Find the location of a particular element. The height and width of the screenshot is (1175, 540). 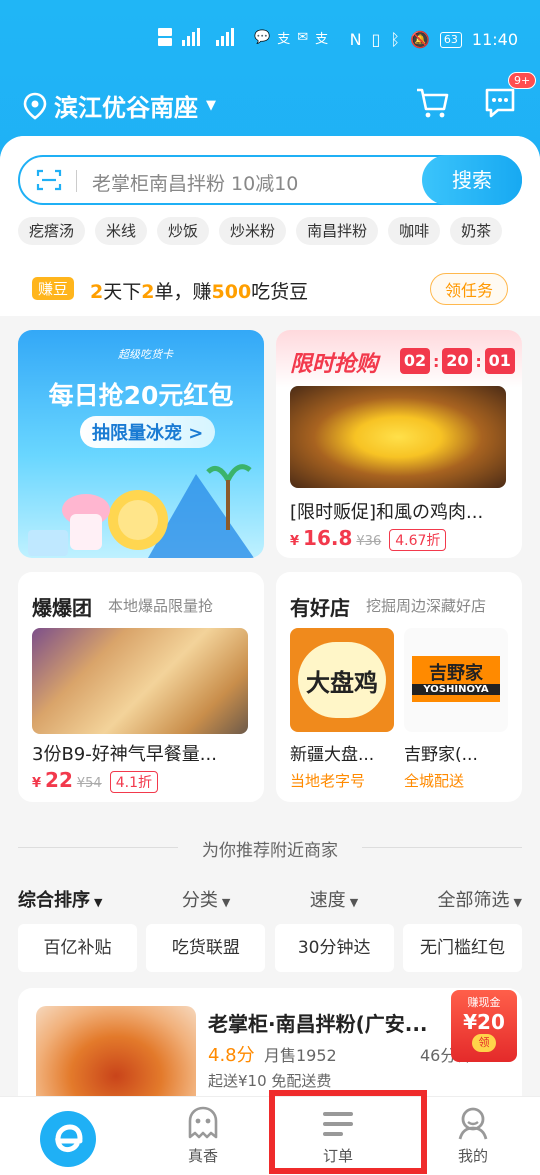

profile-icon is located at coordinates (473, 1123).